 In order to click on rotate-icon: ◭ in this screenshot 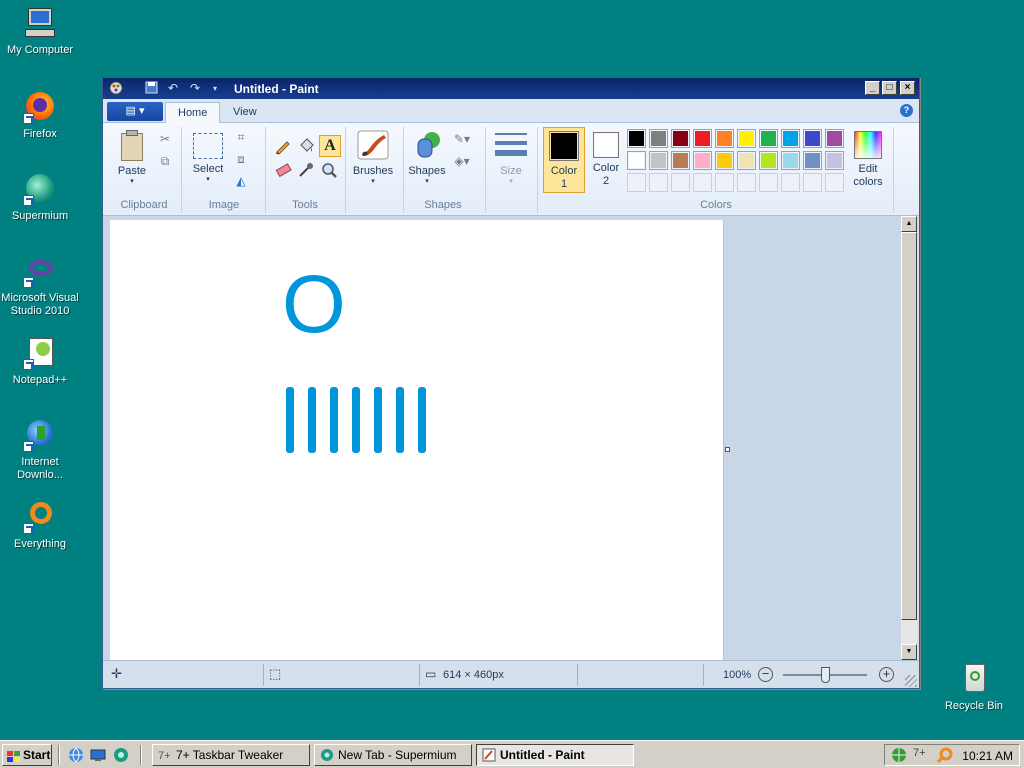, I will do `click(241, 181)`.